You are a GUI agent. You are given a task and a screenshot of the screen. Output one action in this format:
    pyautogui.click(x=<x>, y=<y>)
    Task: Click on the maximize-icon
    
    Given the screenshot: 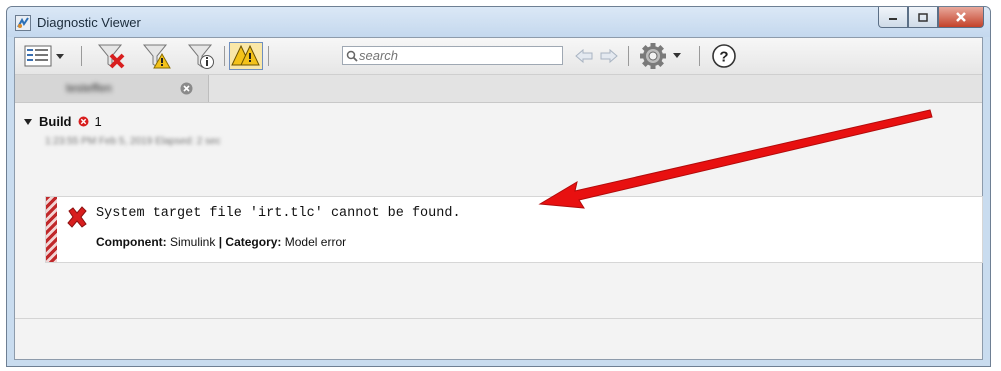 What is the action you would take?
    pyautogui.click(x=923, y=17)
    